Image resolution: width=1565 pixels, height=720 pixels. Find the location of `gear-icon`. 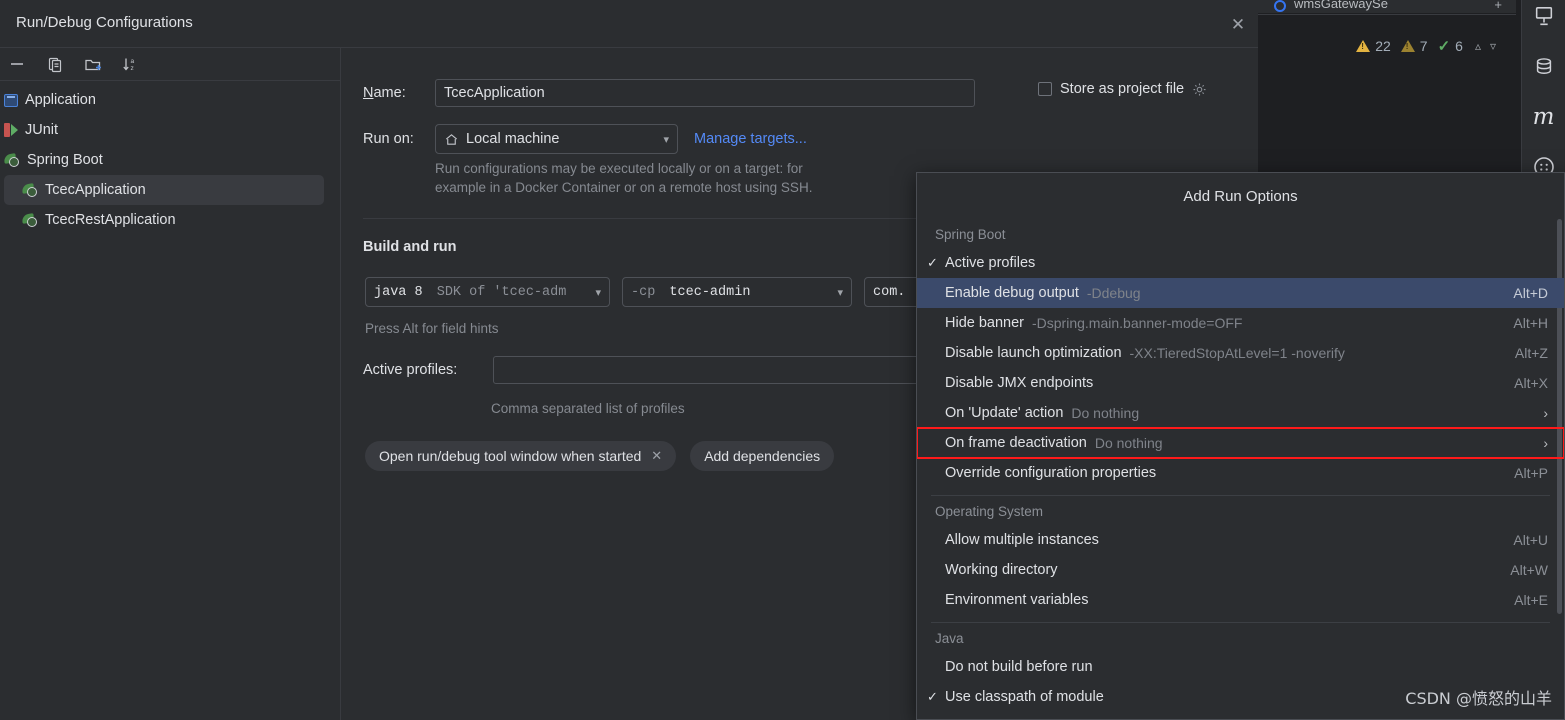

gear-icon is located at coordinates (1199, 89).